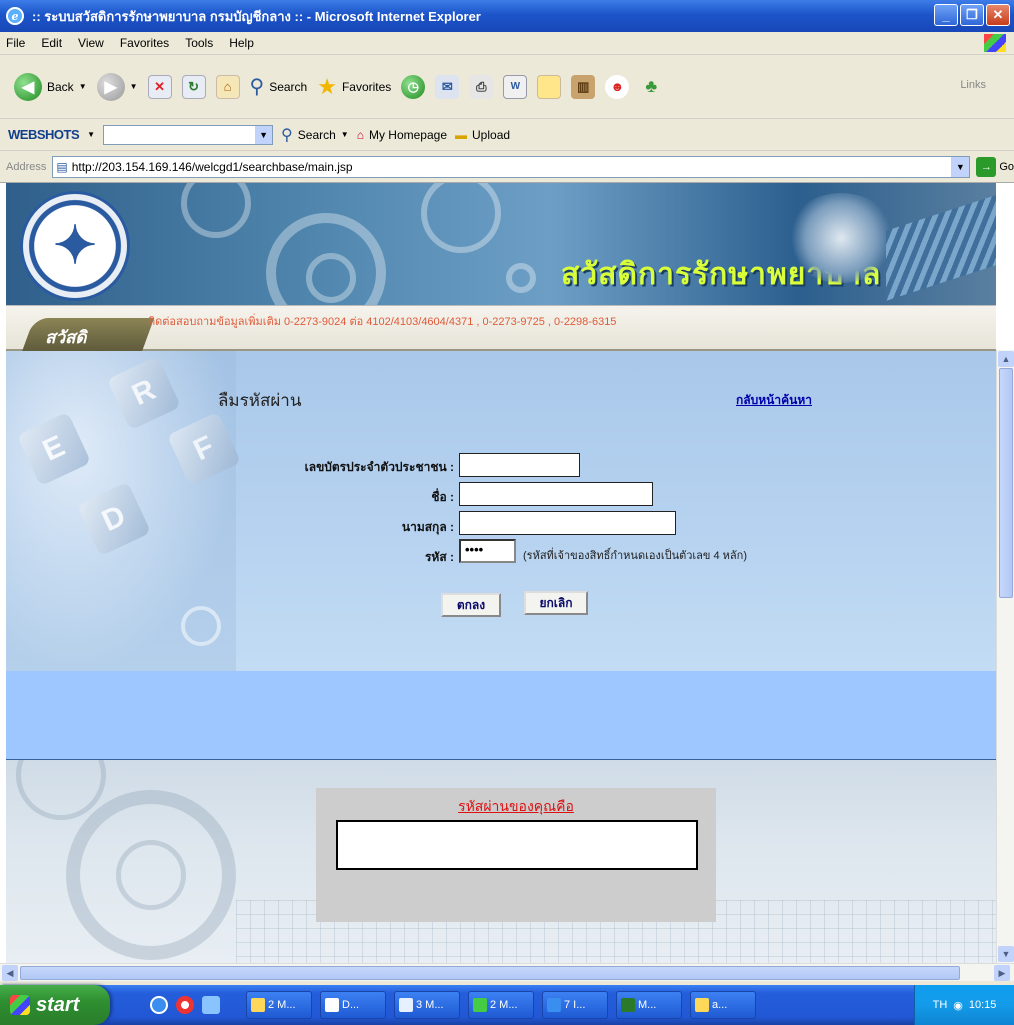 The height and width of the screenshot is (1025, 1014). Describe the element at coordinates (26, 166) in the screenshot. I see `address-label: Address` at that location.